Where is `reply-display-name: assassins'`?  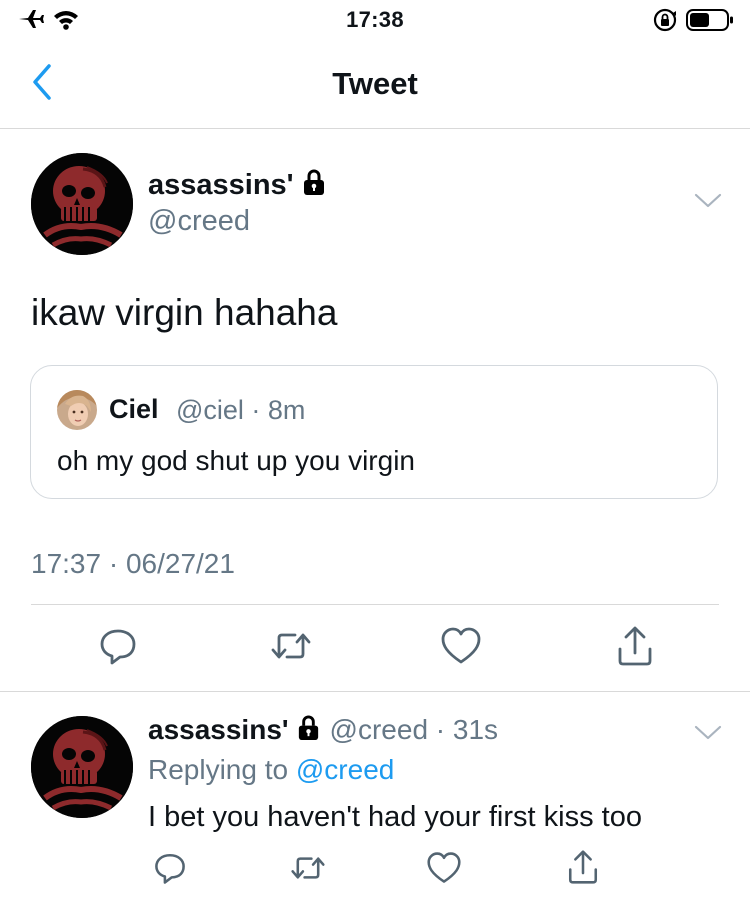 reply-display-name: assassins' is located at coordinates (218, 729).